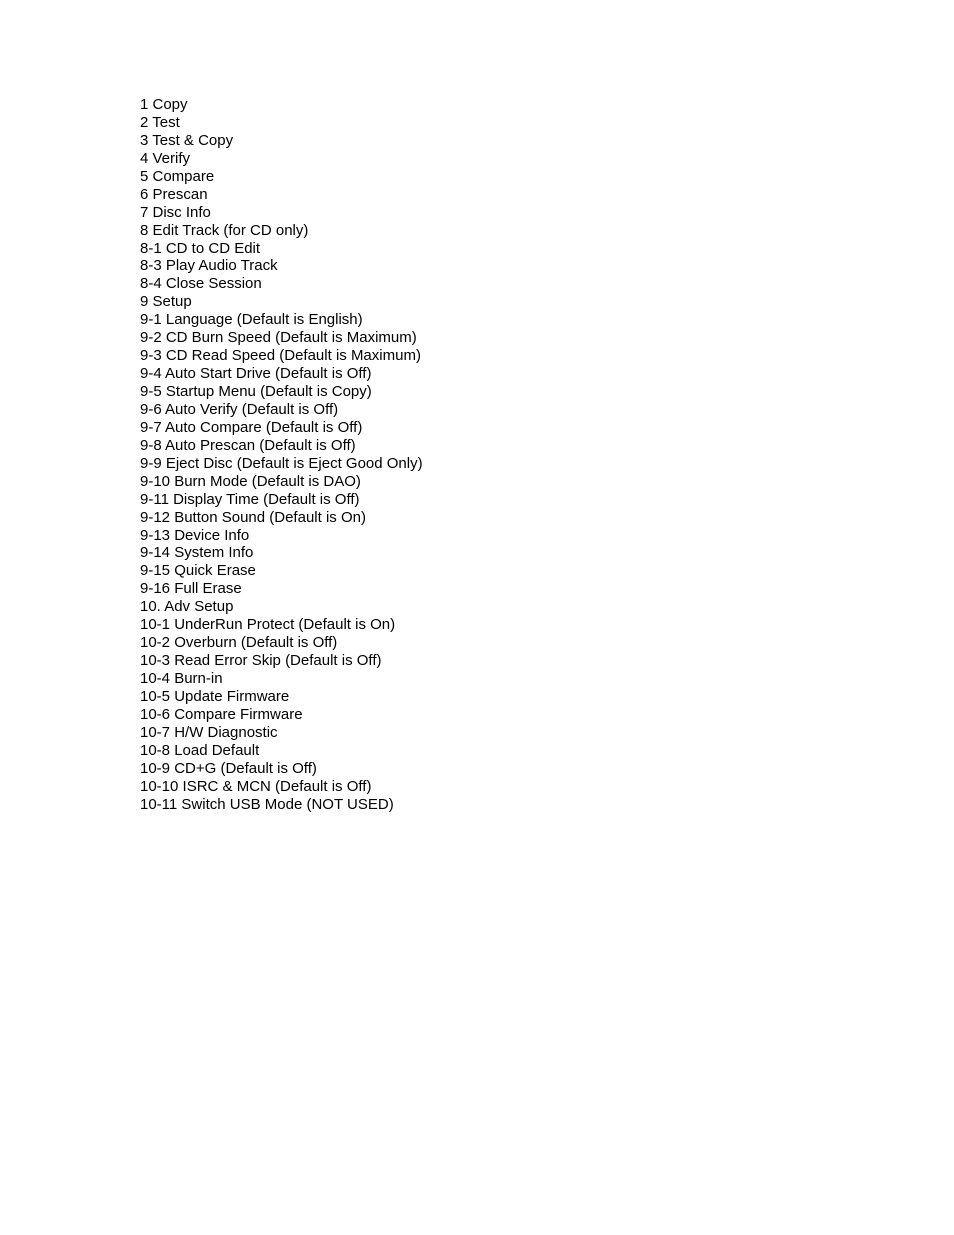 This screenshot has width=954, height=1235. Describe the element at coordinates (209, 266) in the screenshot. I see `menu-item-play-audio-track: 8-3 Play Audio Track` at that location.